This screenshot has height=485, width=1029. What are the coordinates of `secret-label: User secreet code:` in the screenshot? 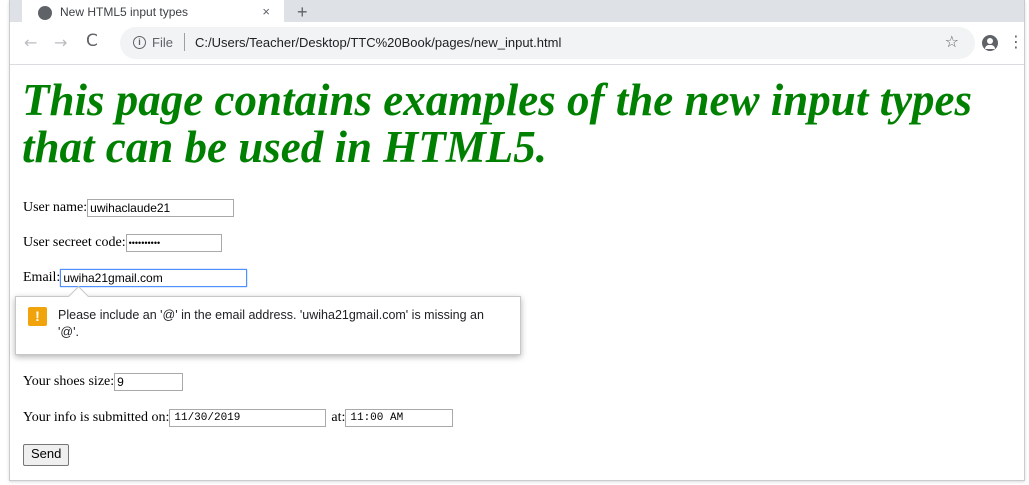 It's located at (74, 242).